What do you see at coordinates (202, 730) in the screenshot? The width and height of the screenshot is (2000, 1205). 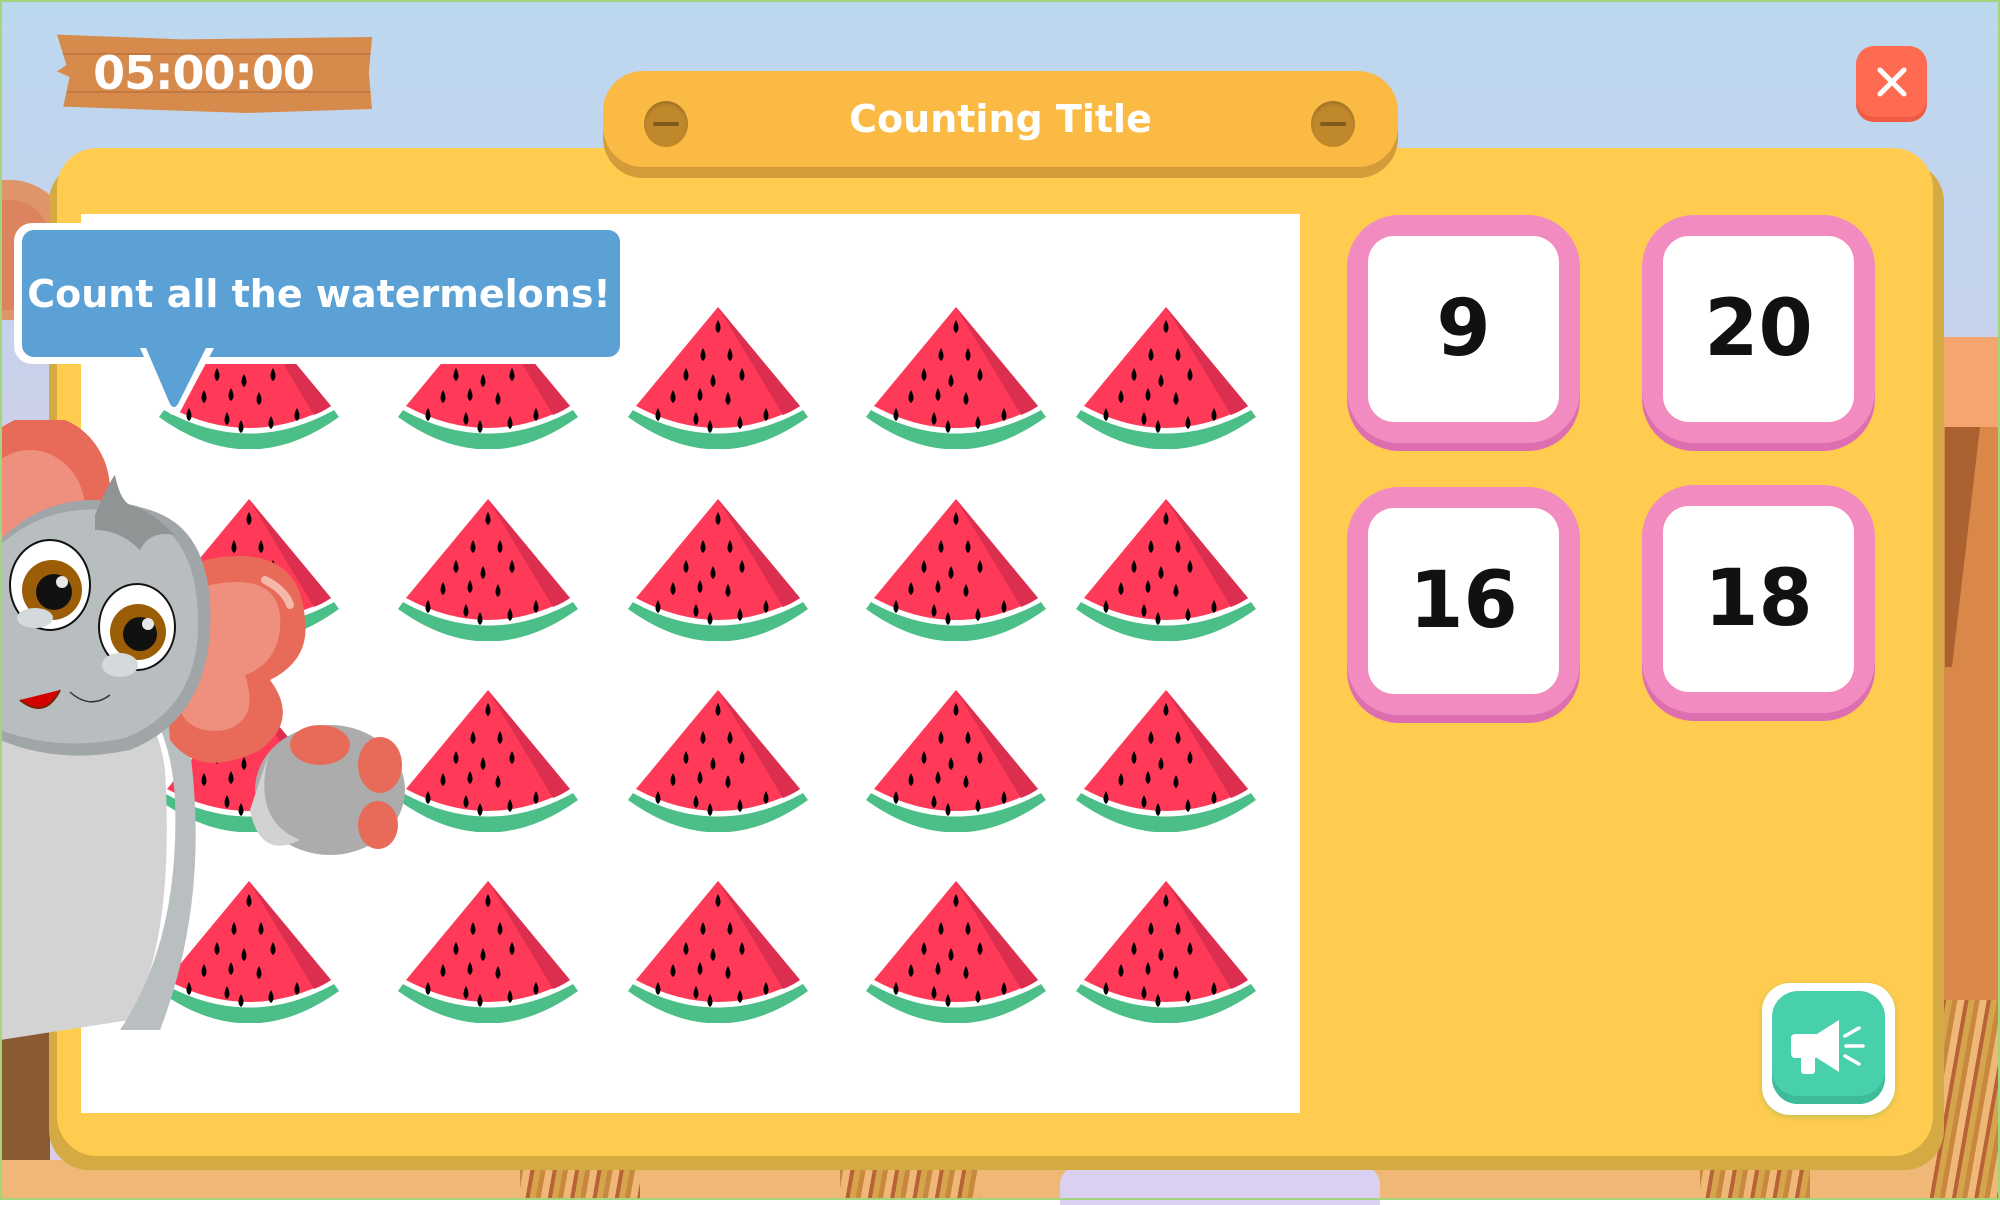 I see `elephant-mascot` at bounding box center [202, 730].